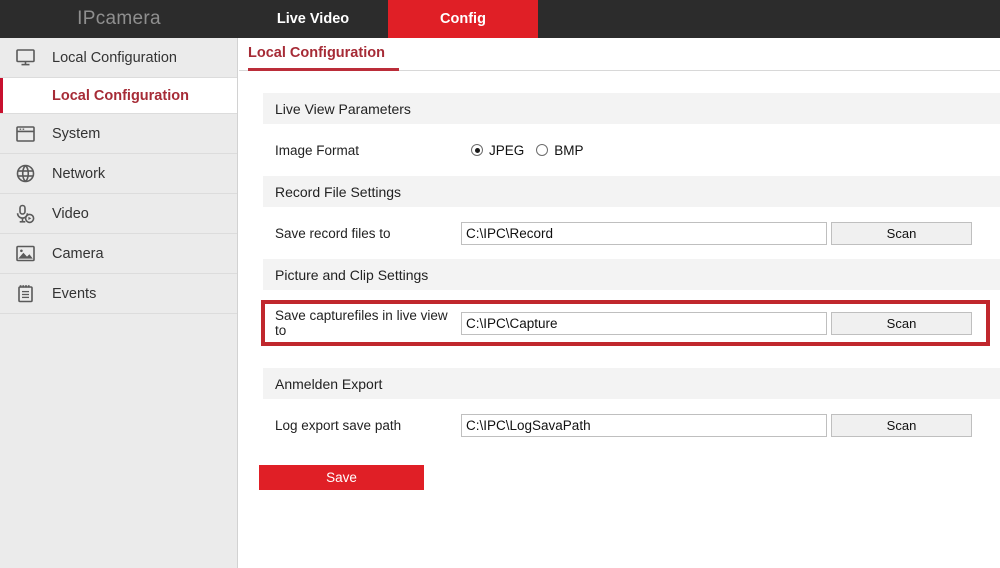 The image size is (1000, 568). I want to click on form-row-log-path: Log export save path Scan, so click(631, 425).